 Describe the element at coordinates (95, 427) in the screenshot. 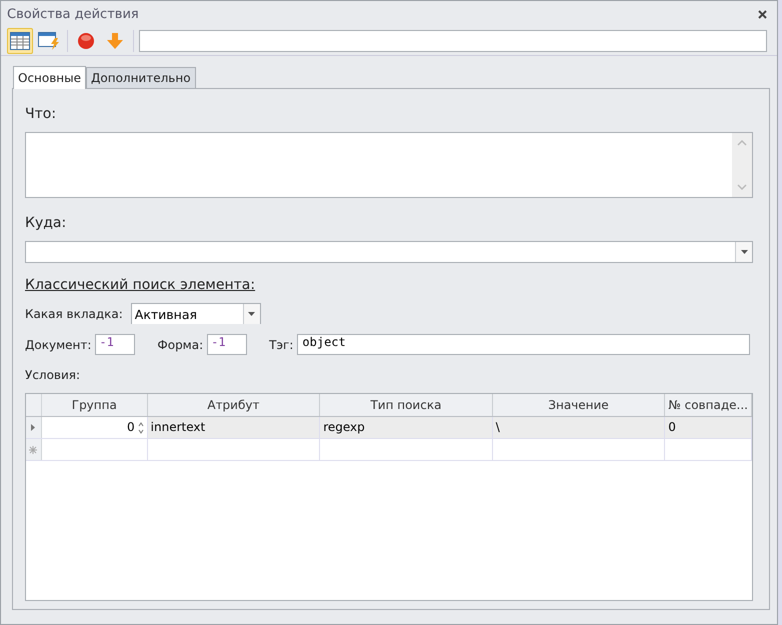

I see `spin-field: 0` at that location.